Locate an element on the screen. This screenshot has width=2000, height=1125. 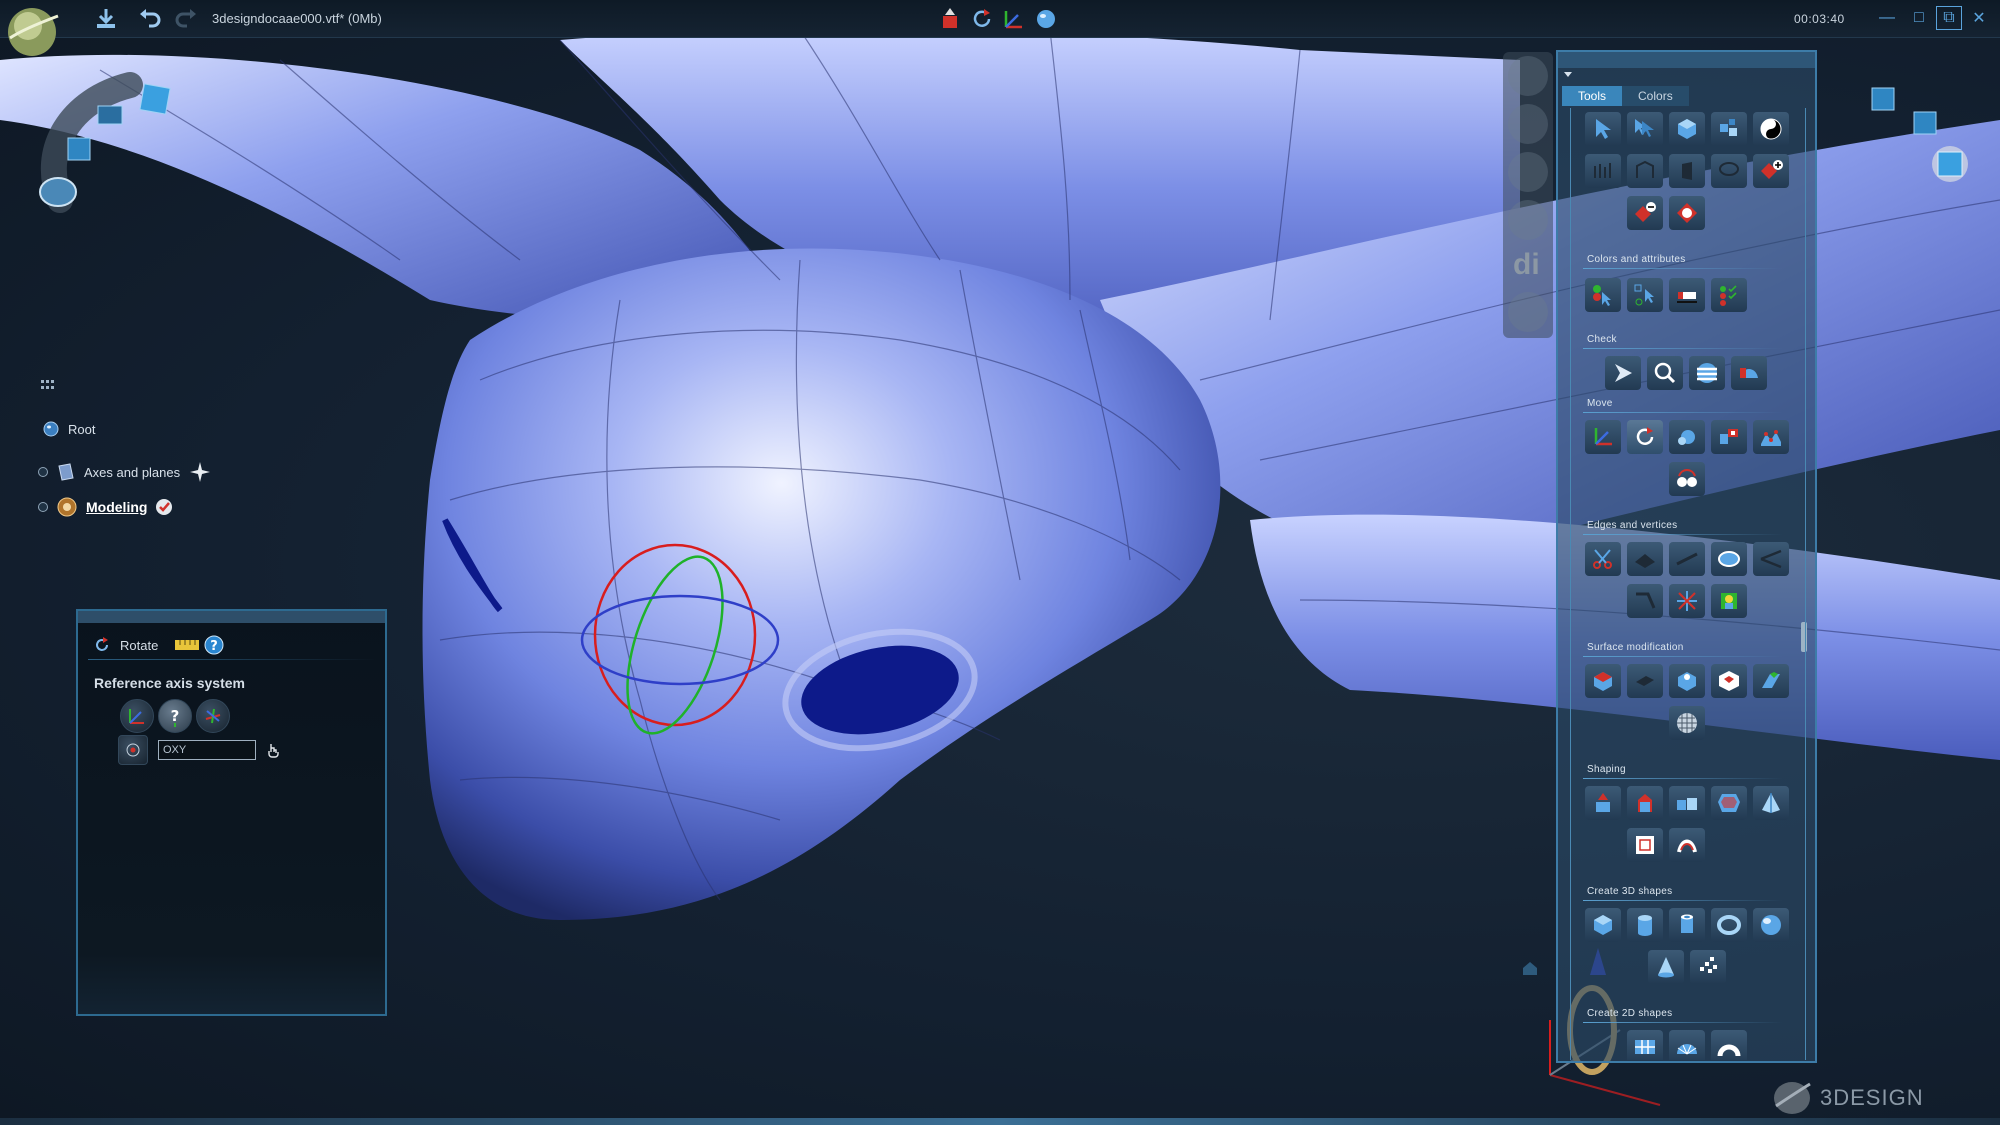
axis-option-global-button is located at coordinates (137, 716).